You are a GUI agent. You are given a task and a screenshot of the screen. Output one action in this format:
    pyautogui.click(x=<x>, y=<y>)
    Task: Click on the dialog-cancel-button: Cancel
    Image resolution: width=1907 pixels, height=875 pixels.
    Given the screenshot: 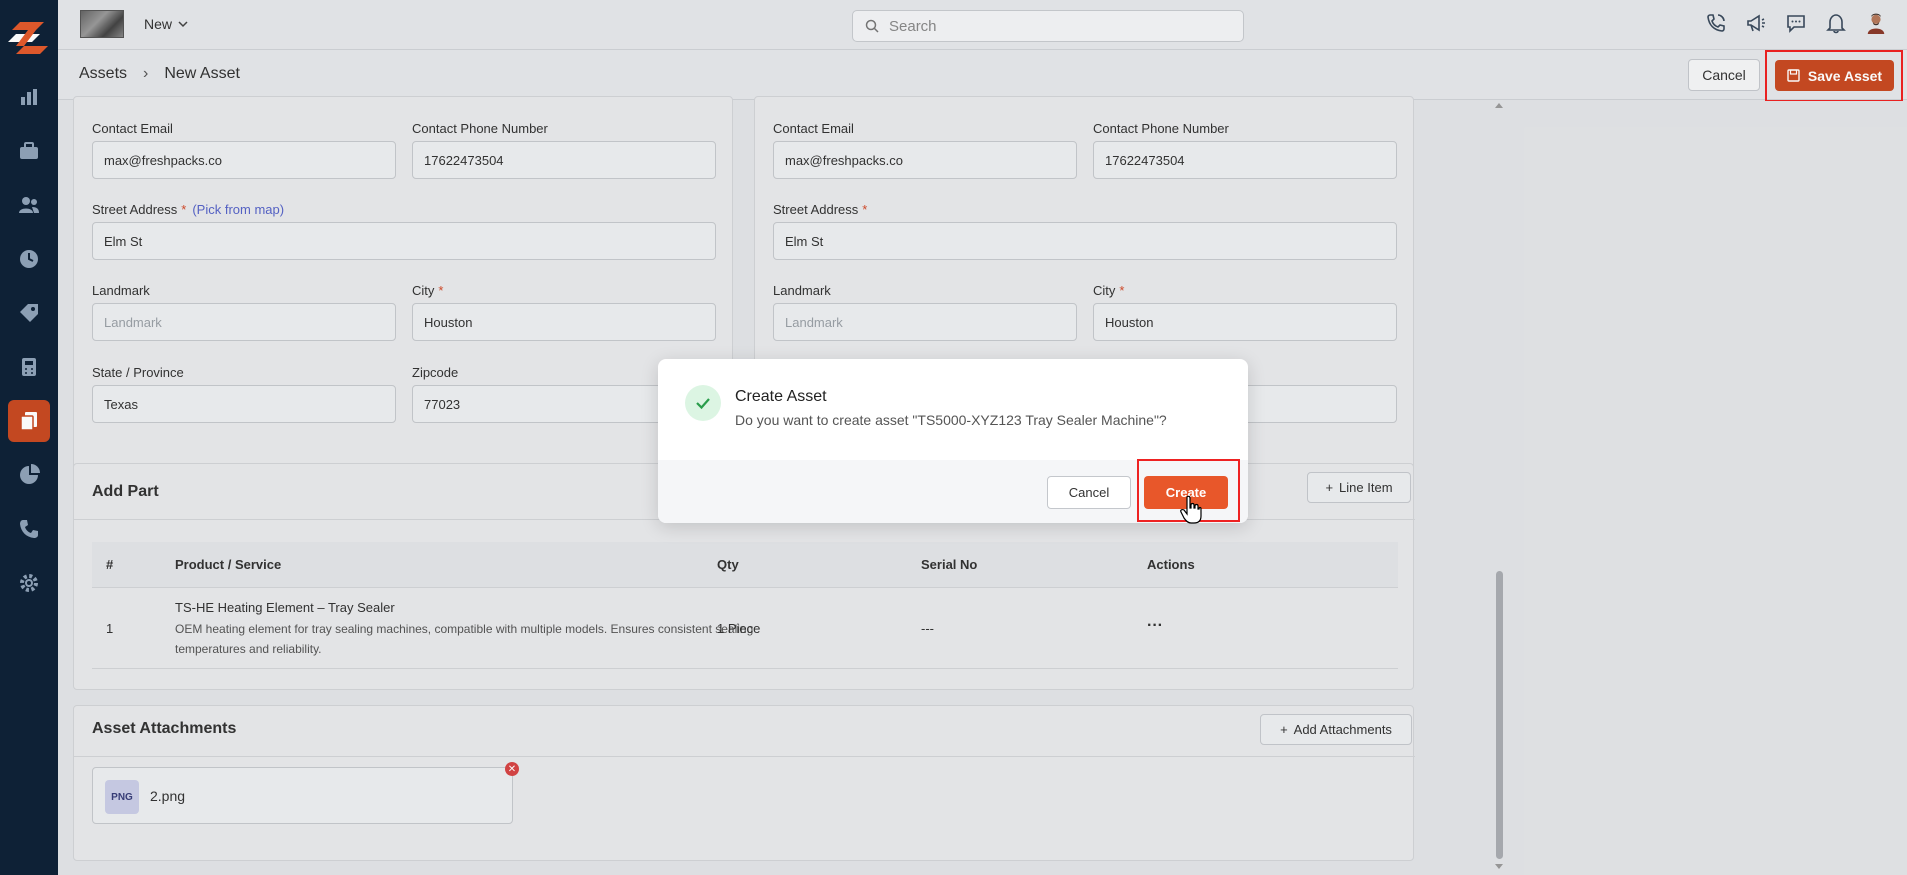 What is the action you would take?
    pyautogui.click(x=1089, y=492)
    